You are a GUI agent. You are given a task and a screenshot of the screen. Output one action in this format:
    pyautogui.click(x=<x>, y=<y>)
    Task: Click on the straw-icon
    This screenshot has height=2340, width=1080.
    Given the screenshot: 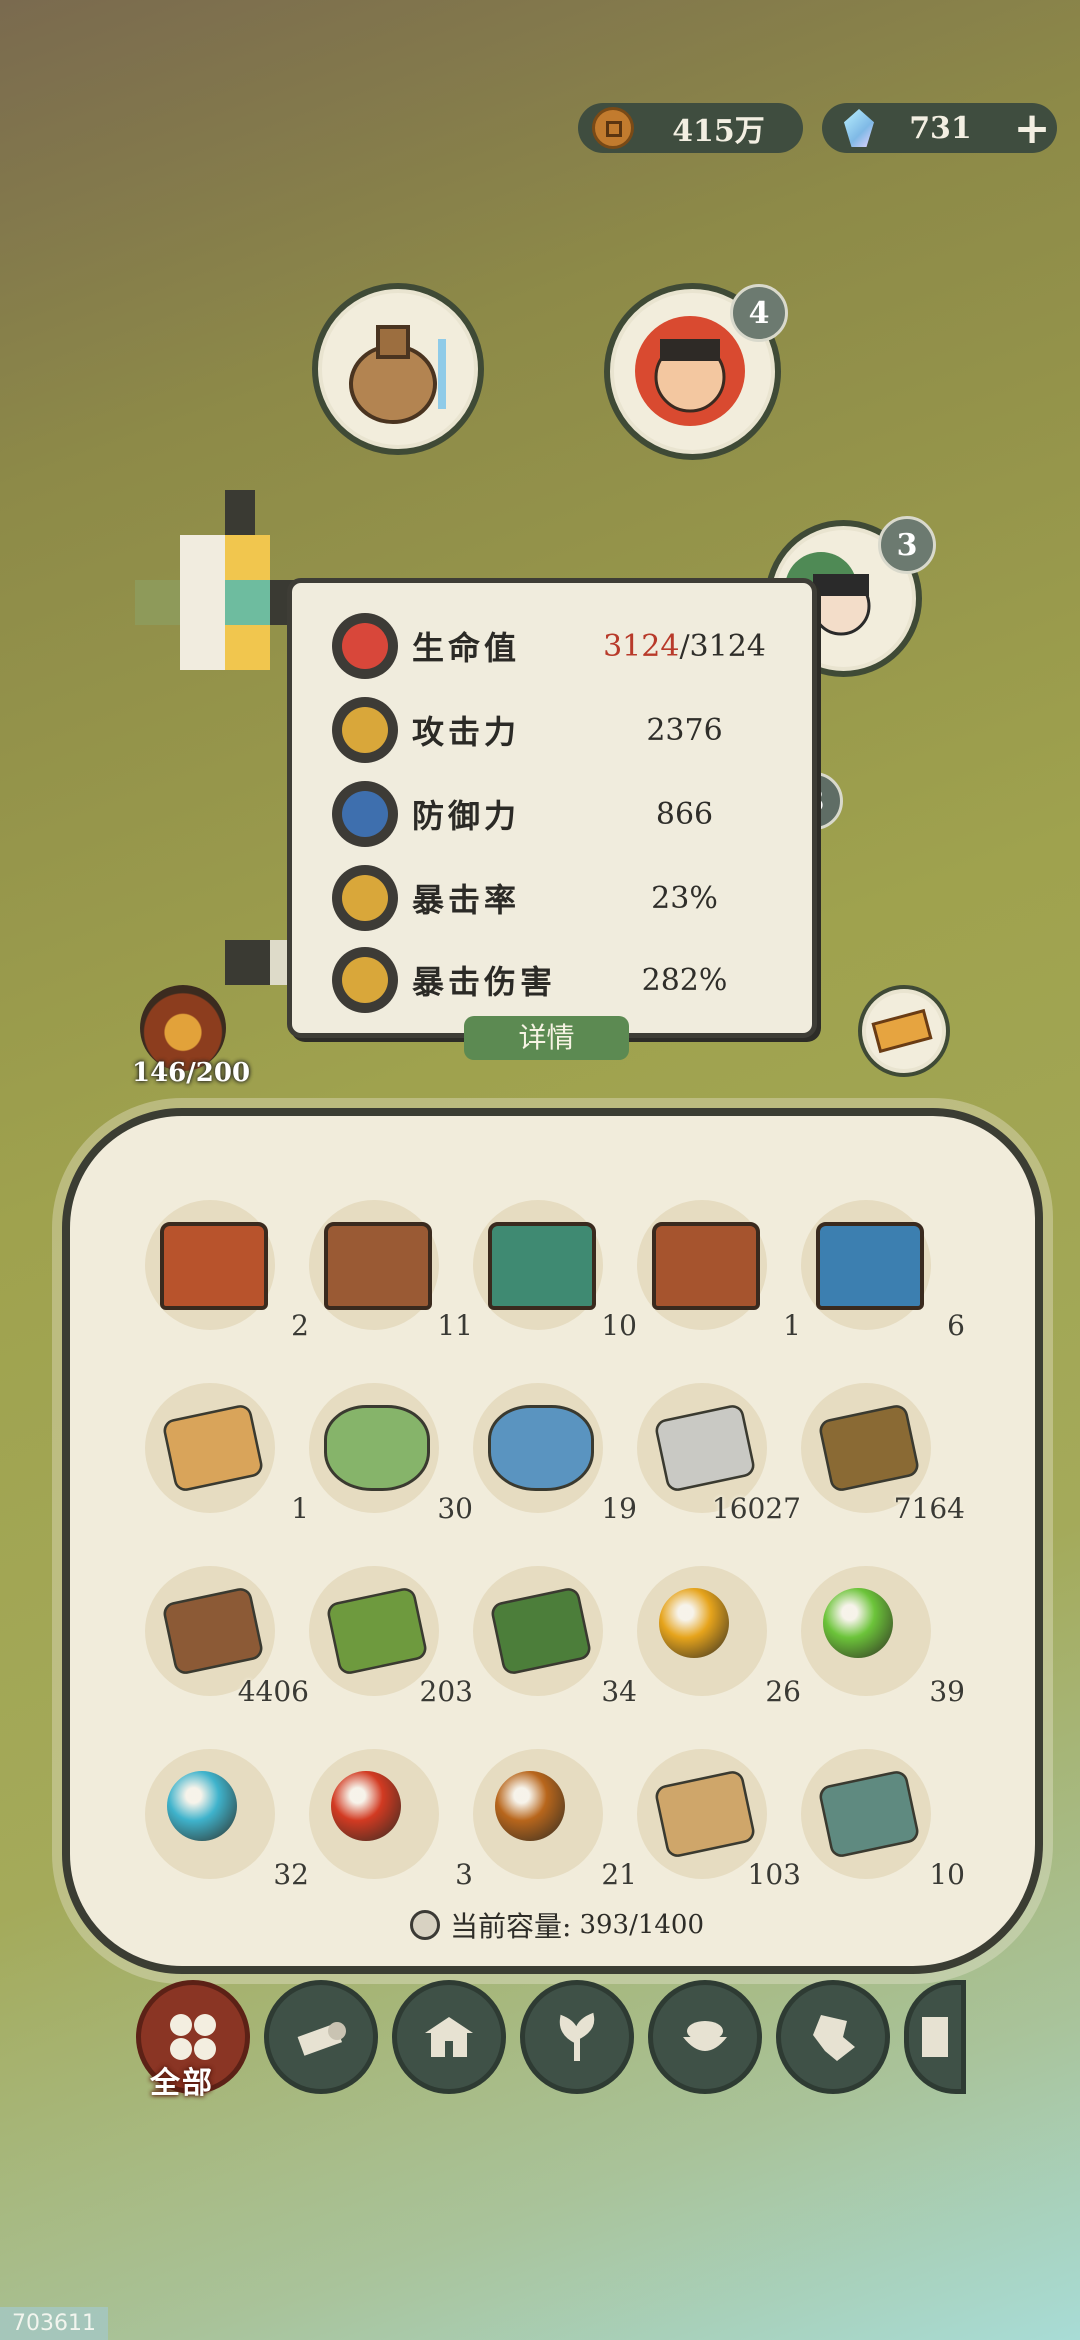 What is the action you would take?
    pyautogui.click(x=869, y=1448)
    